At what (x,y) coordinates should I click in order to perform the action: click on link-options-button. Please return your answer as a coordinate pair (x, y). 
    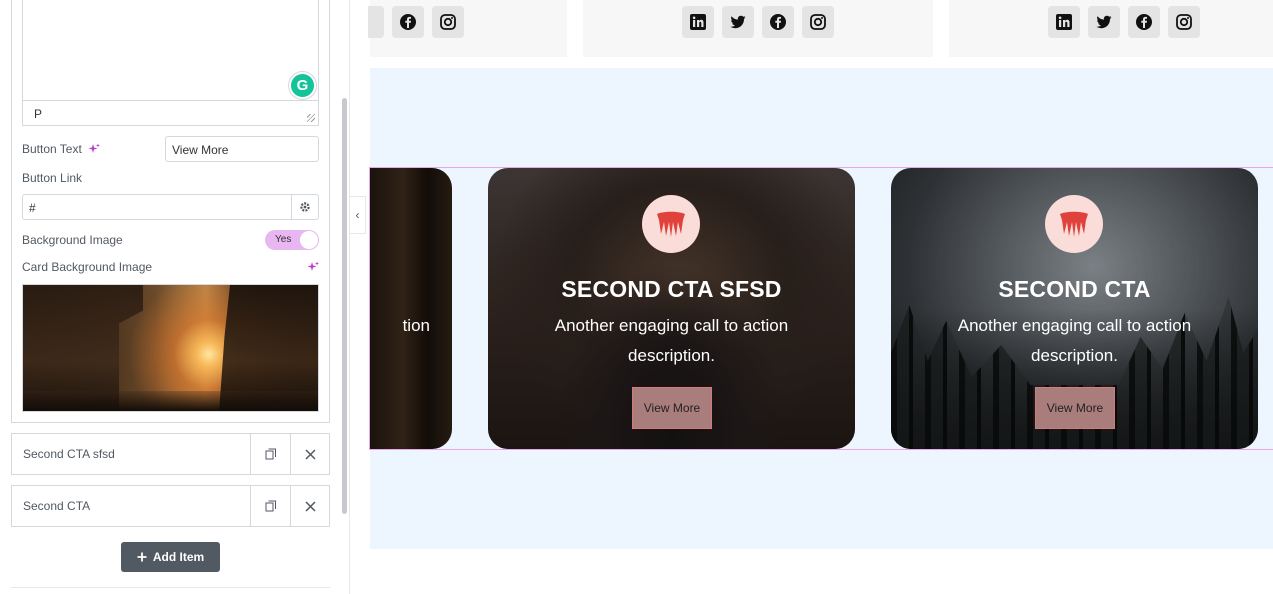
    Looking at the image, I should click on (305, 207).